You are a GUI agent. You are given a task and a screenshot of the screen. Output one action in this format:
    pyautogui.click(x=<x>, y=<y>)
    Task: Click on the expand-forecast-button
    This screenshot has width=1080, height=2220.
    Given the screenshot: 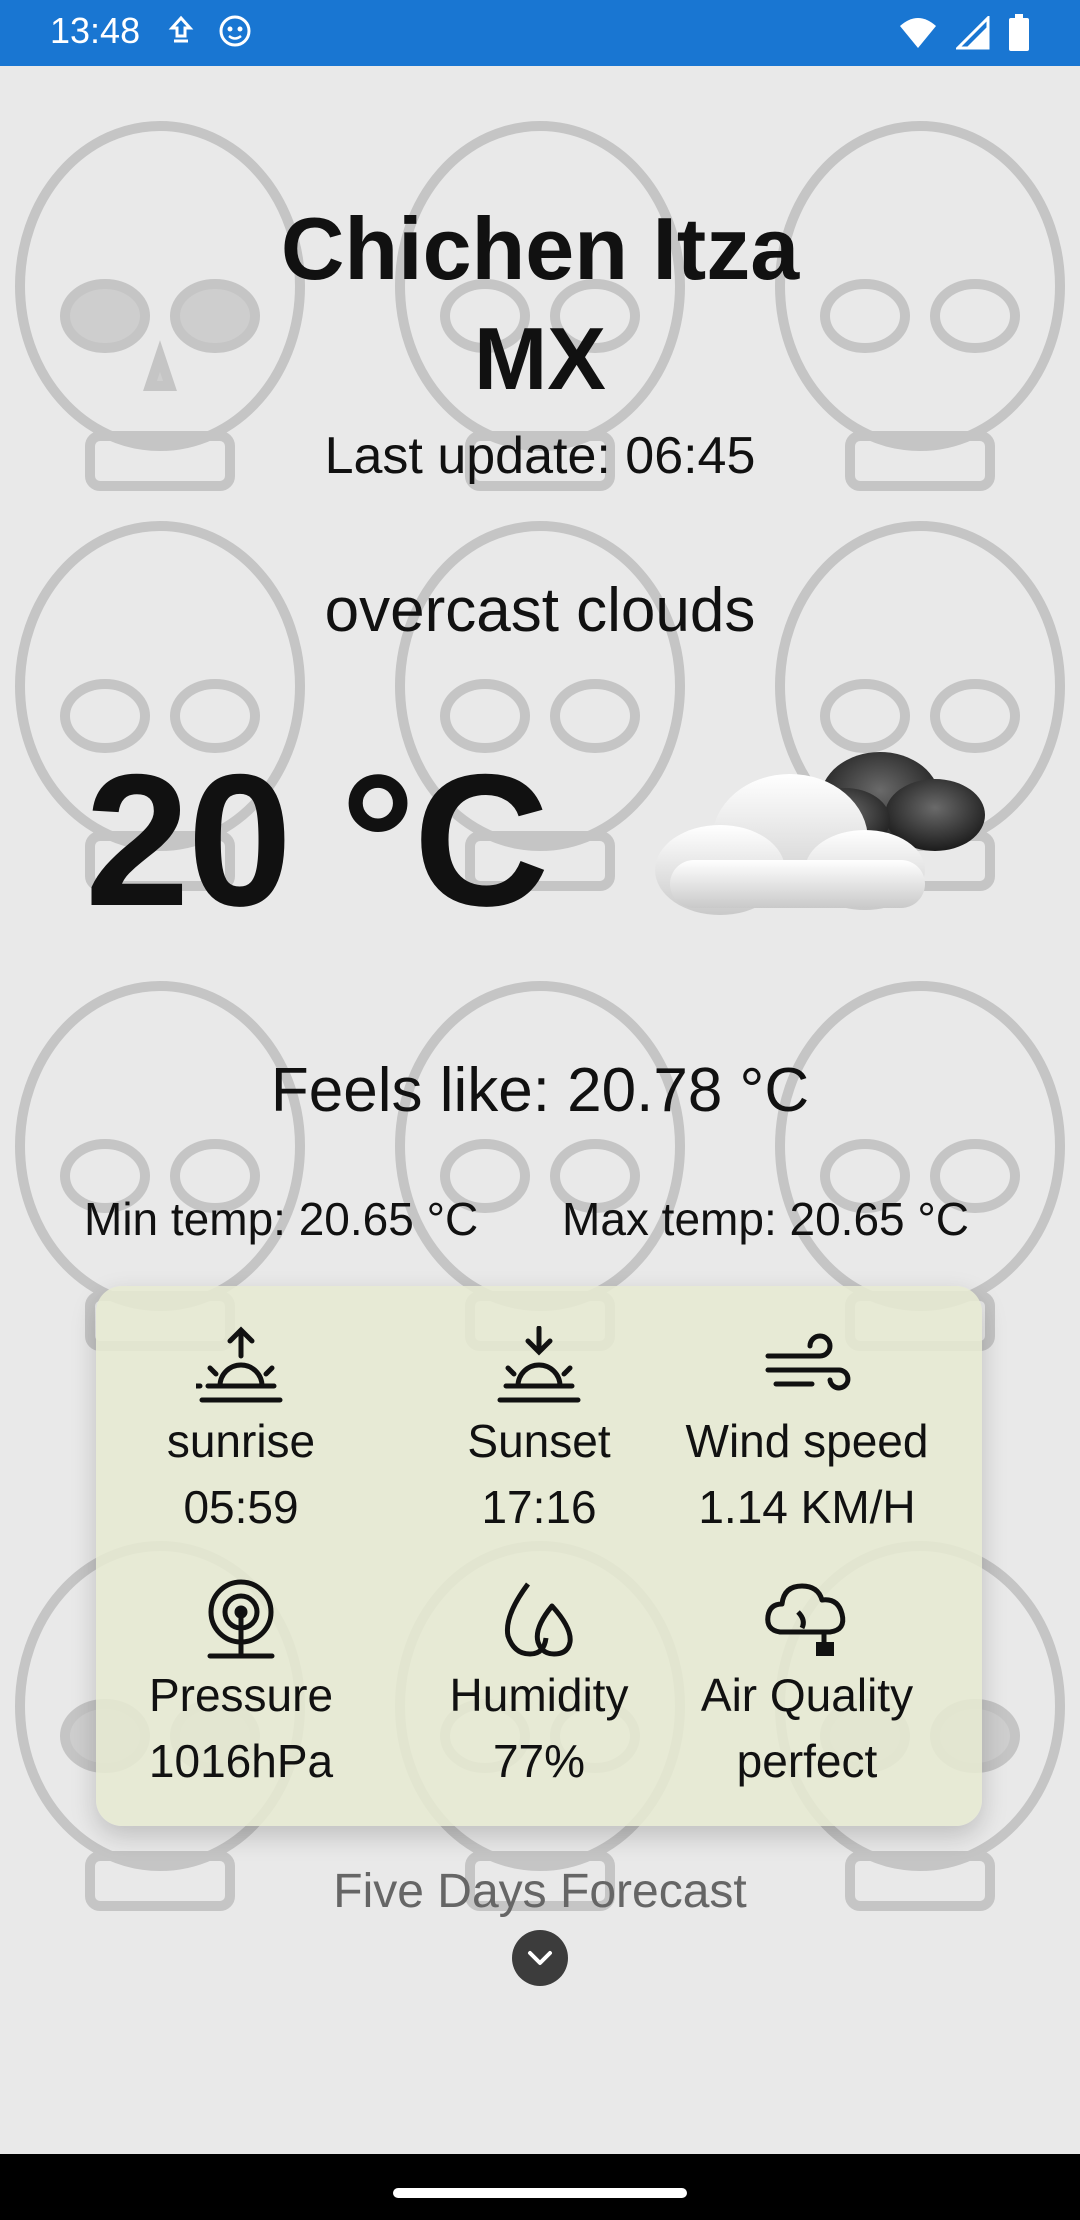 What is the action you would take?
    pyautogui.click(x=540, y=1958)
    